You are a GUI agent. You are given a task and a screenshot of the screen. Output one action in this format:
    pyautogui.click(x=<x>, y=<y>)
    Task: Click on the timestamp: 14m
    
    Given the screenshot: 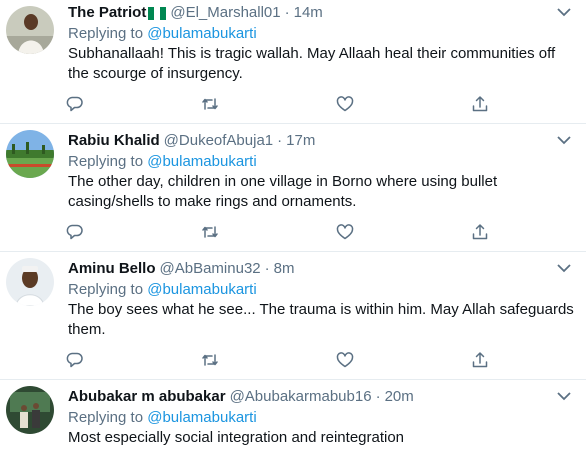 What is the action you would take?
    pyautogui.click(x=308, y=13)
    